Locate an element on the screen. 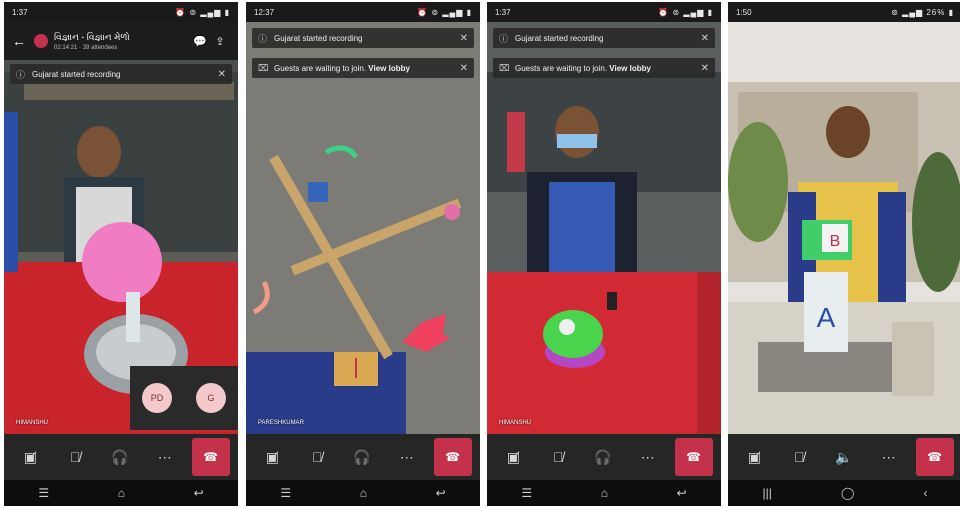  speaker-icon: 🔈 is located at coordinates (844, 457).